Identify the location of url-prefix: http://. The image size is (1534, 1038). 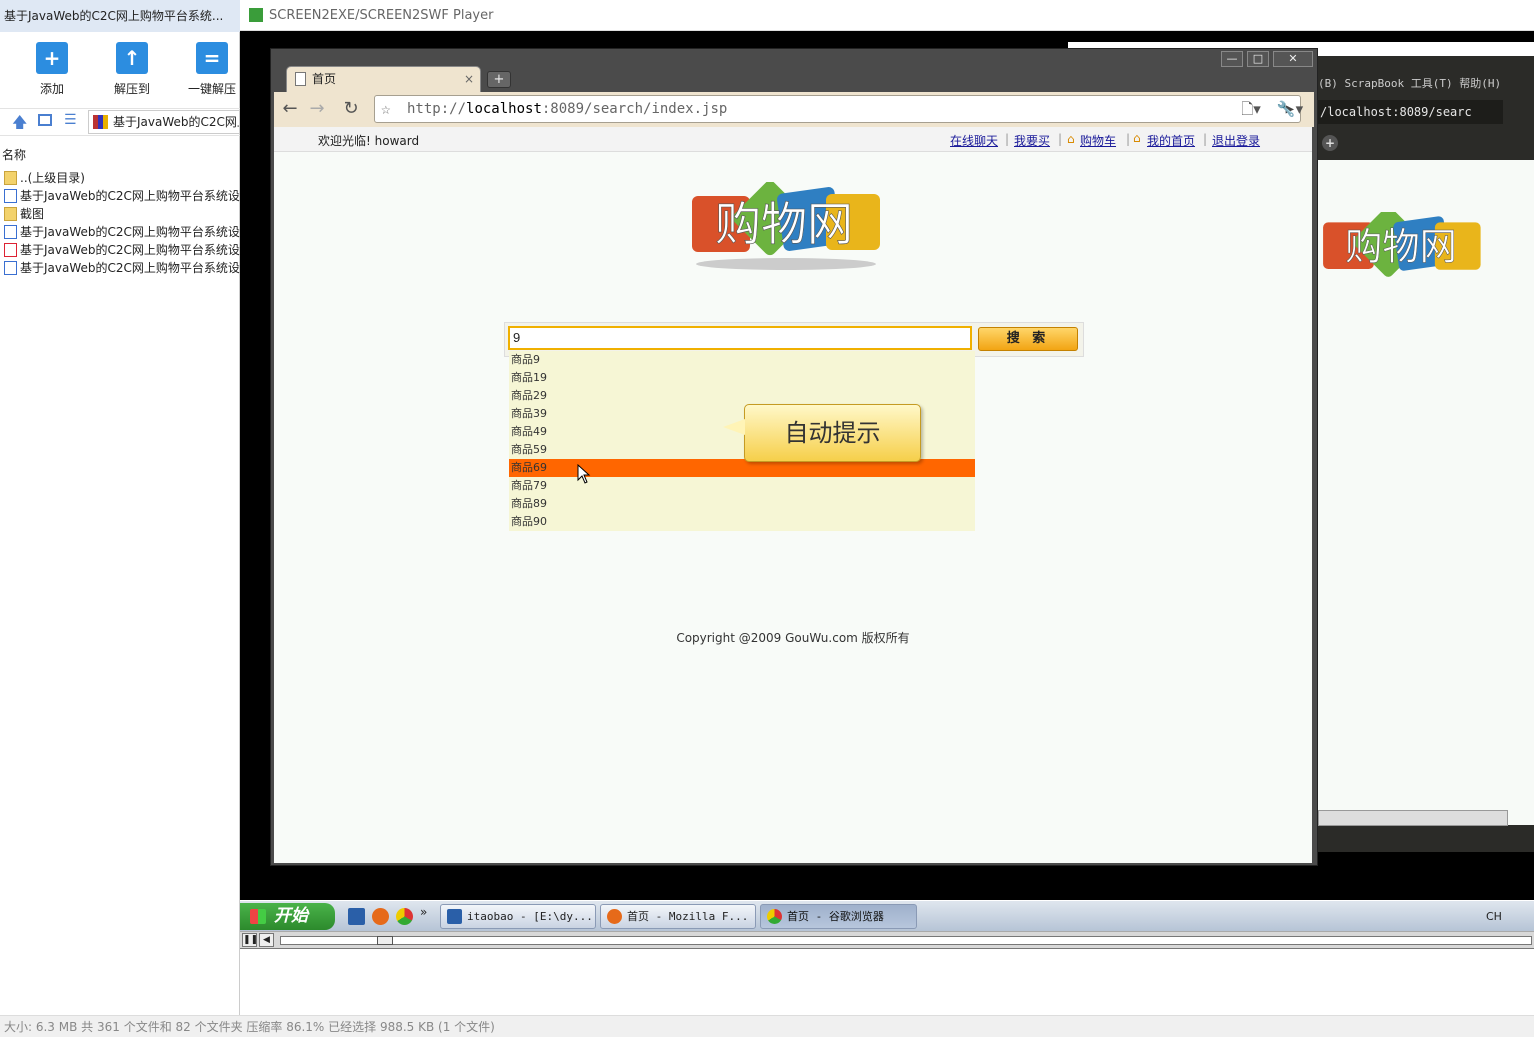
(437, 109).